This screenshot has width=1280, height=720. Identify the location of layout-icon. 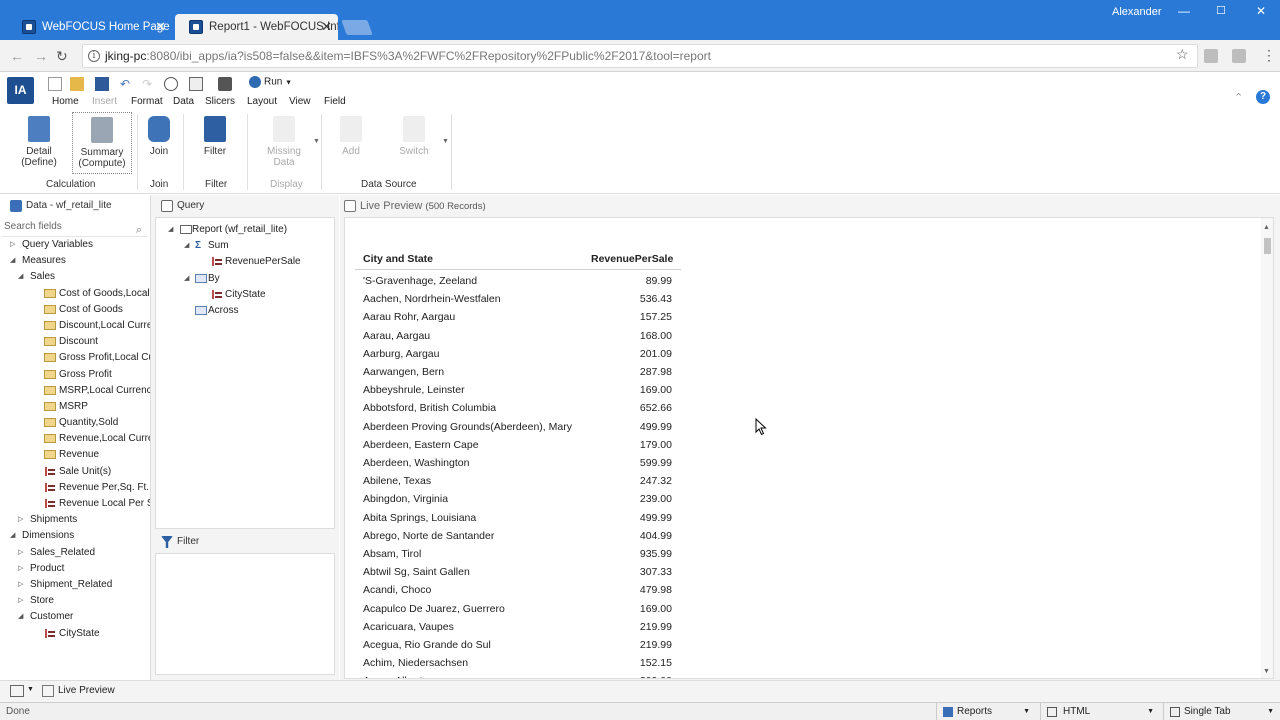
(17, 691).